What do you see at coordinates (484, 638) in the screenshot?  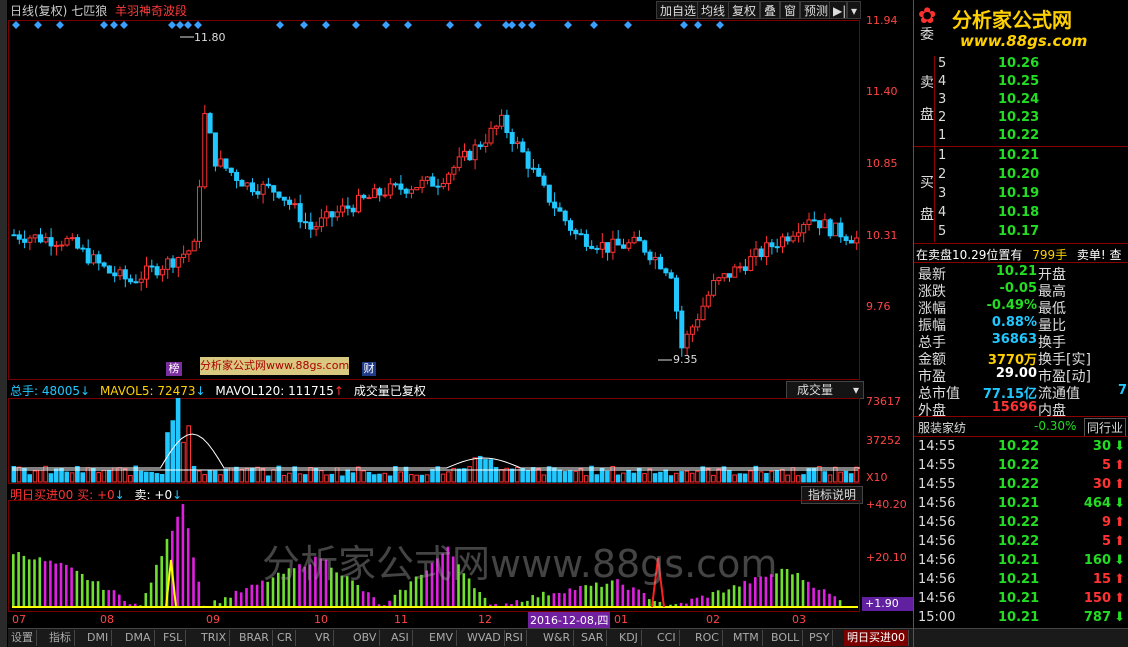 I see `indicator-tab: WVAD` at bounding box center [484, 638].